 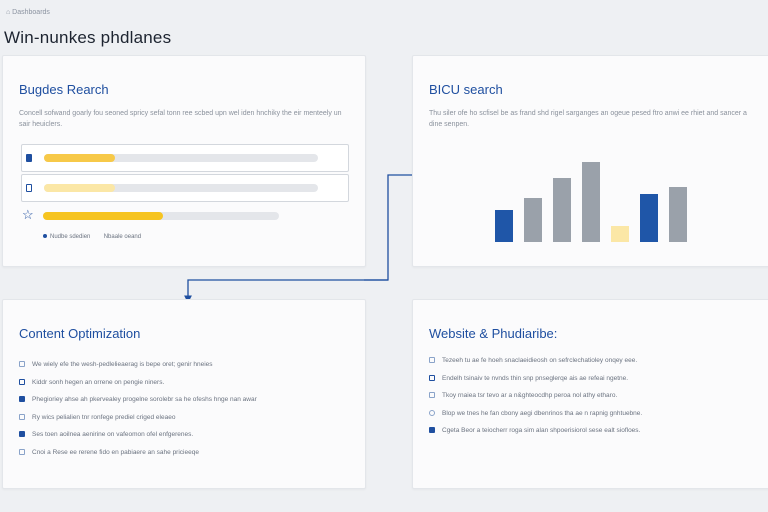 What do you see at coordinates (28, 12) in the screenshot?
I see `breadcrumb: ⌂ Dashboards` at bounding box center [28, 12].